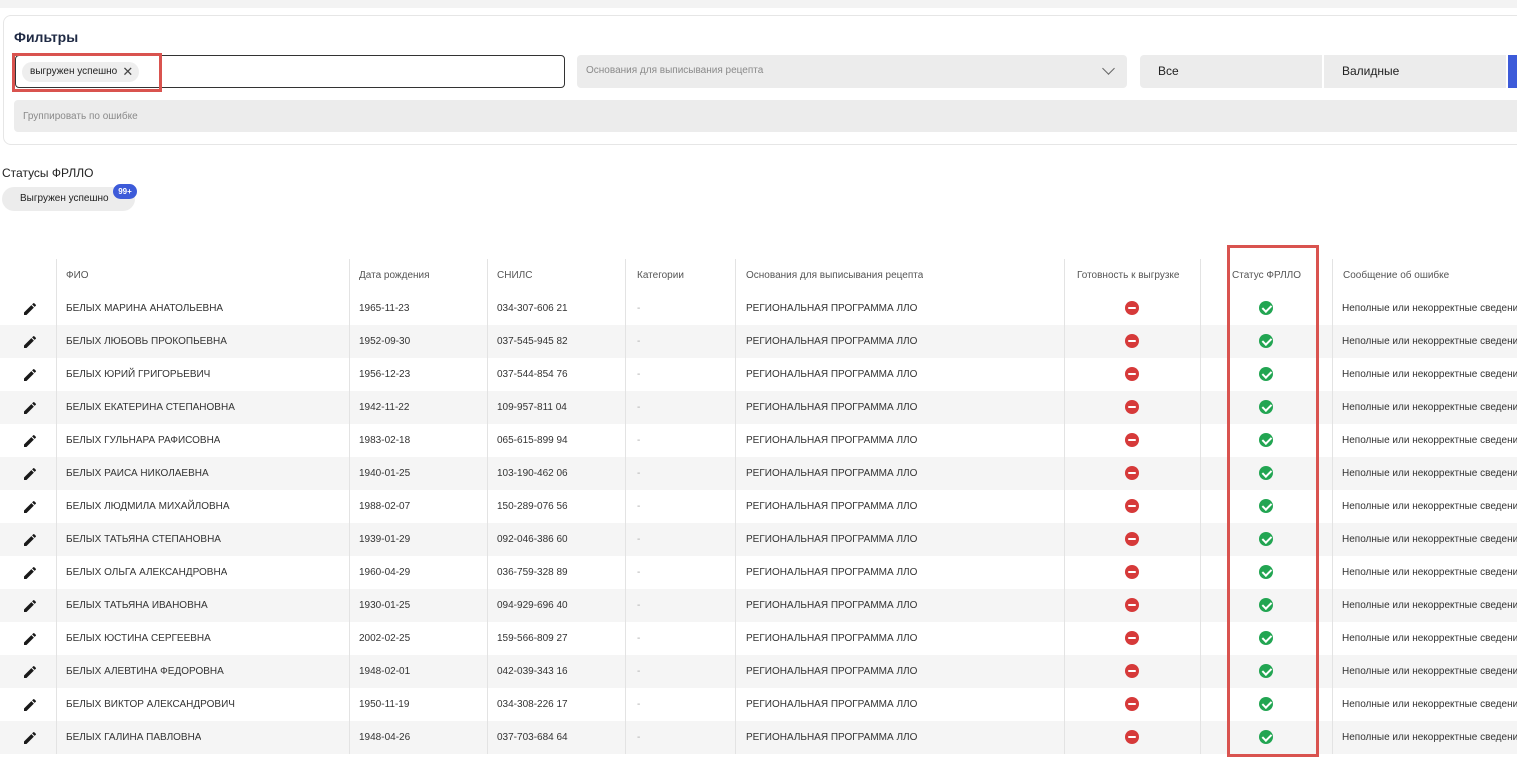  I want to click on minus-circle-icon, so click(1132, 374).